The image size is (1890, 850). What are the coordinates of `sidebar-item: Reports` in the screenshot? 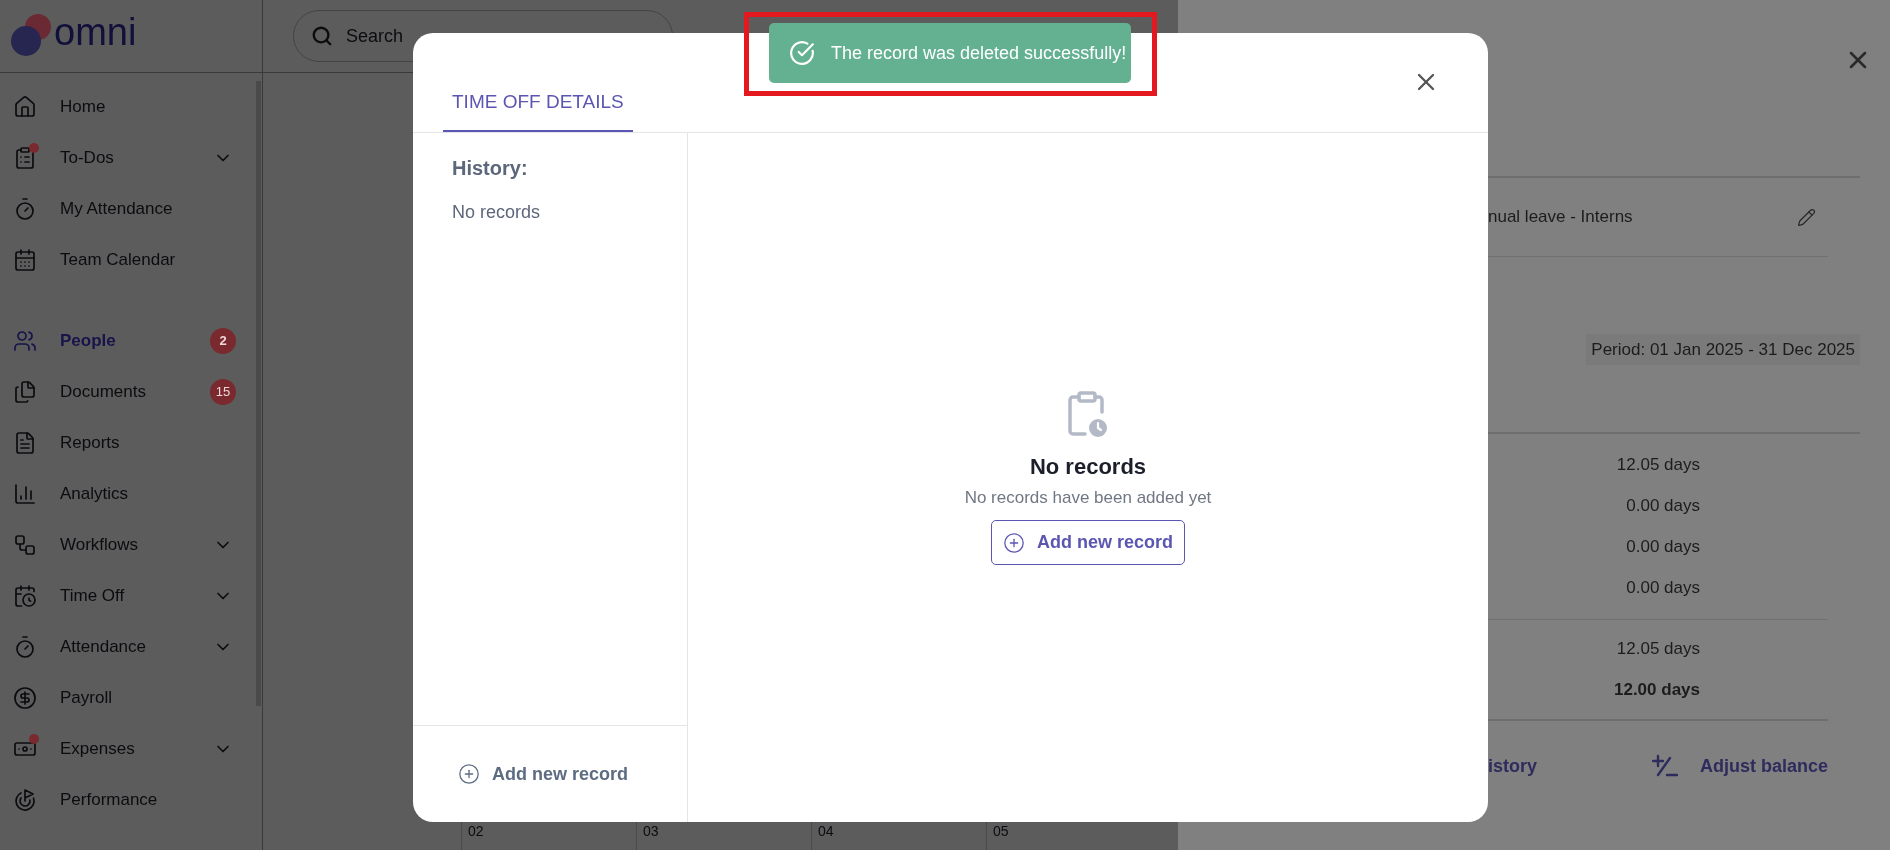 It's located at (128, 442).